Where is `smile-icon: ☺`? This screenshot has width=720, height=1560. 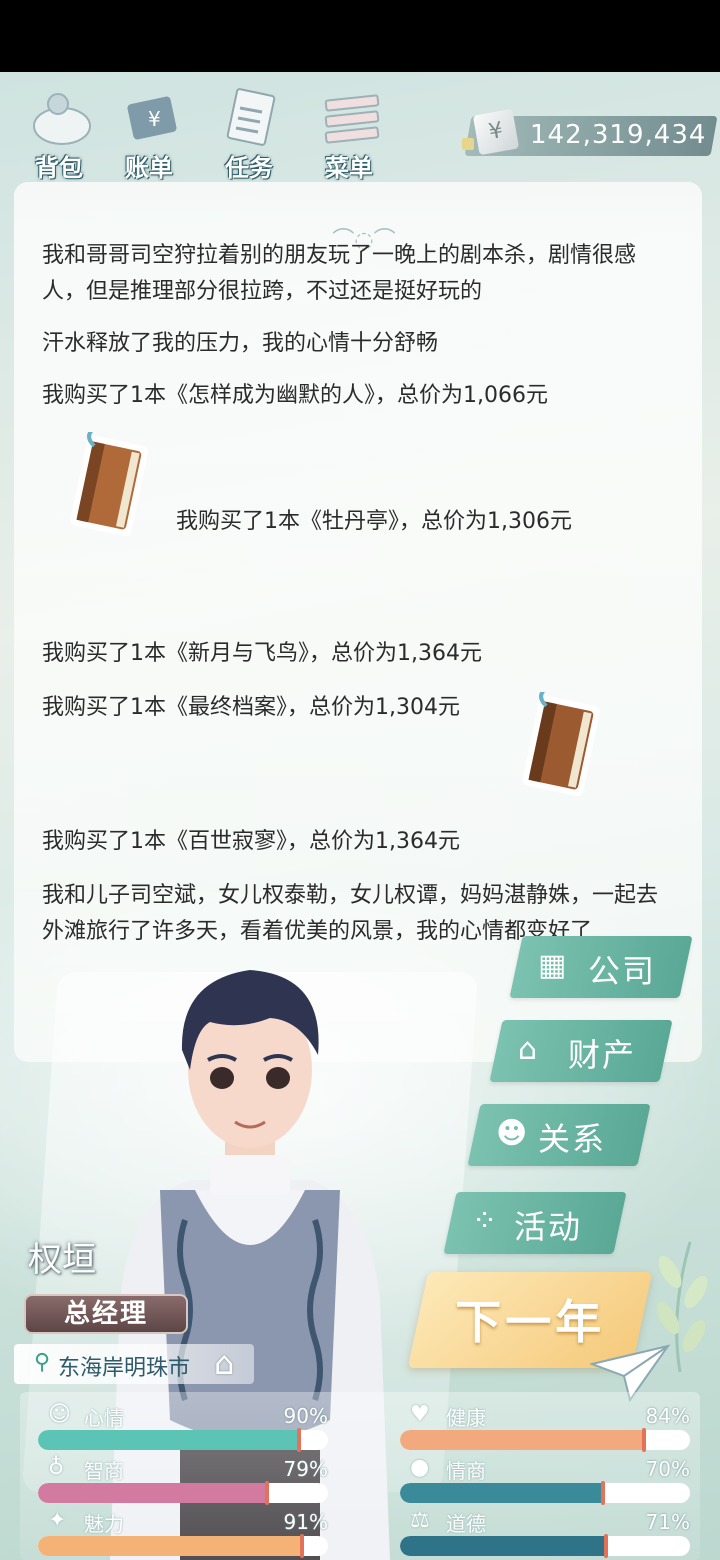
smile-icon: ☺ is located at coordinates (59, 1414).